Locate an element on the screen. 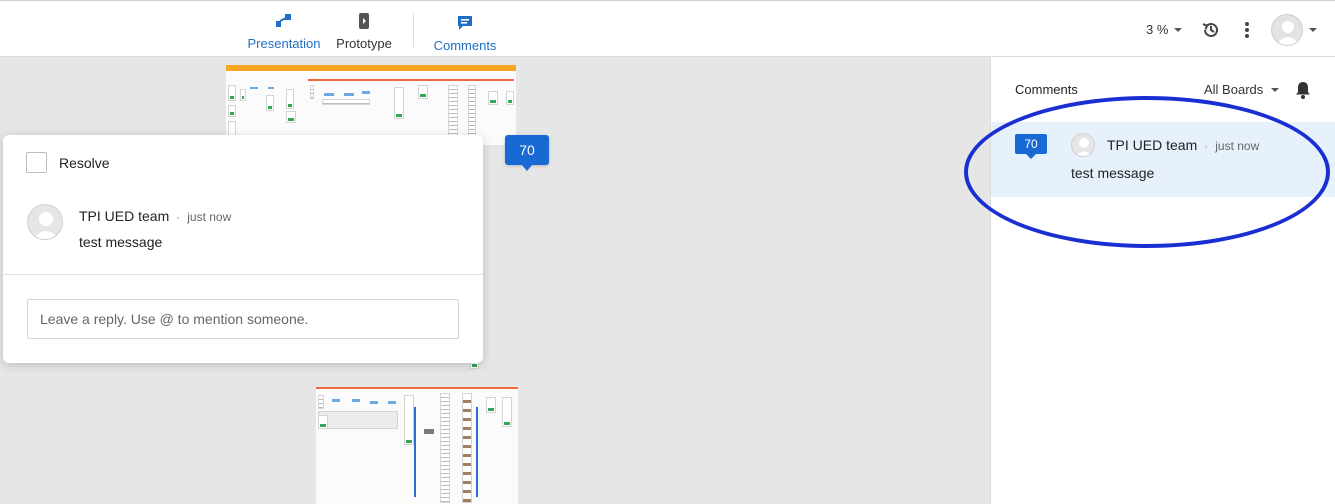  list-item: 70 TPI UED team · just now test message is located at coordinates (1163, 159).